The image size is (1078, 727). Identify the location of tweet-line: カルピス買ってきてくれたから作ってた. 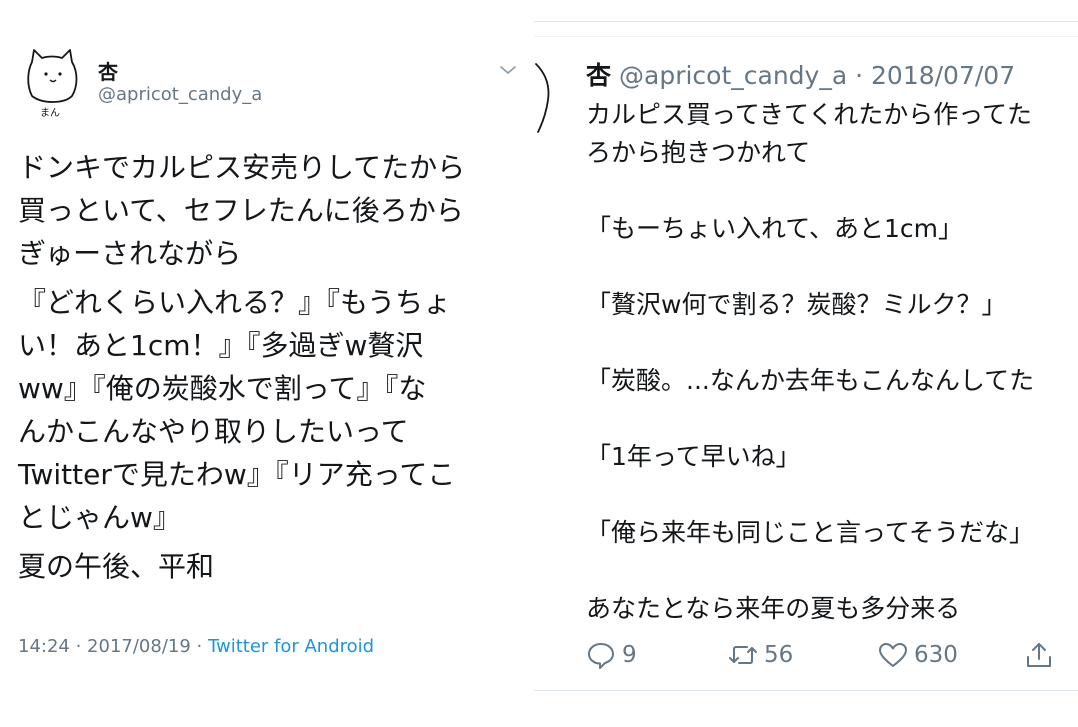
(809, 114).